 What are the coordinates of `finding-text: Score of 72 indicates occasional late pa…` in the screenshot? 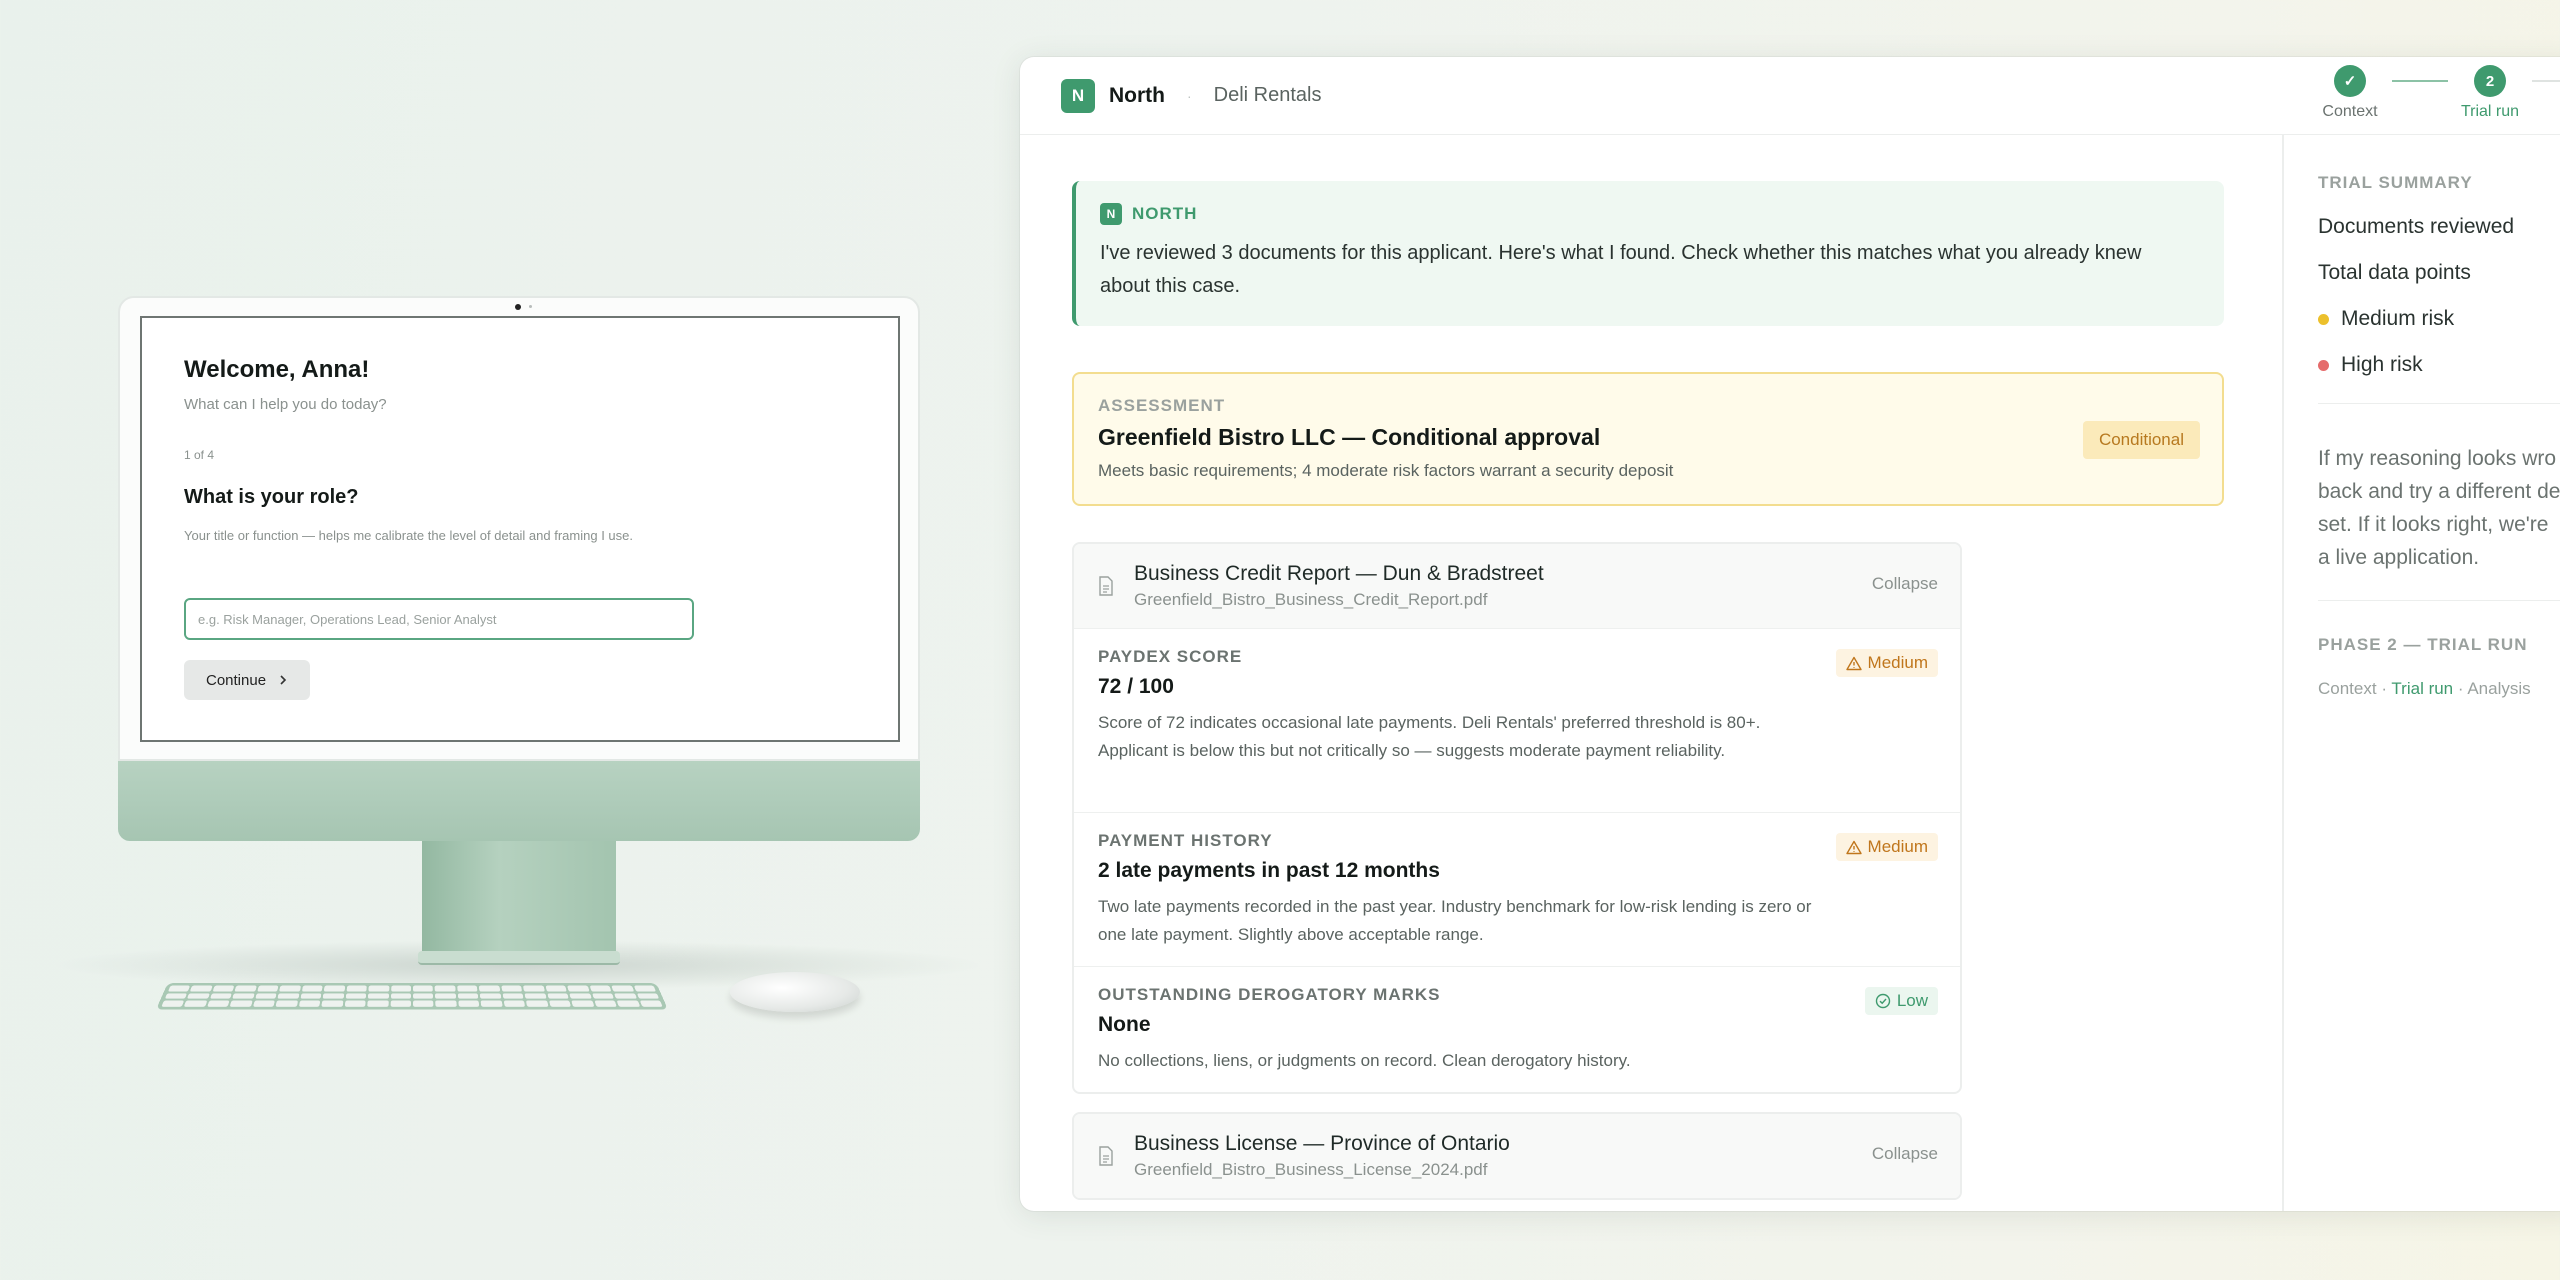 It's located at (1429, 736).